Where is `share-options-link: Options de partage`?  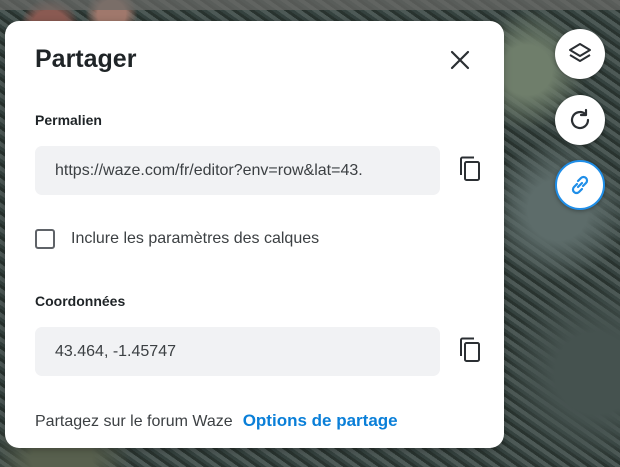
share-options-link: Options de partage is located at coordinates (320, 421).